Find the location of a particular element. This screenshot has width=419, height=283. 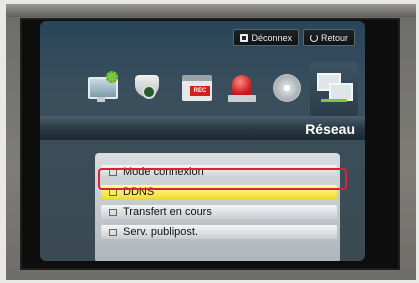

alarm-icon is located at coordinates (242, 88).